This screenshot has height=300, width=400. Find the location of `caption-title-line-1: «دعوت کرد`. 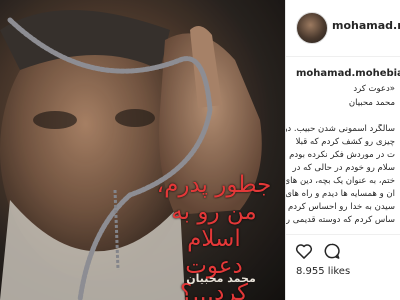

caption-title-line-1: «دعوت کرد is located at coordinates (374, 89).